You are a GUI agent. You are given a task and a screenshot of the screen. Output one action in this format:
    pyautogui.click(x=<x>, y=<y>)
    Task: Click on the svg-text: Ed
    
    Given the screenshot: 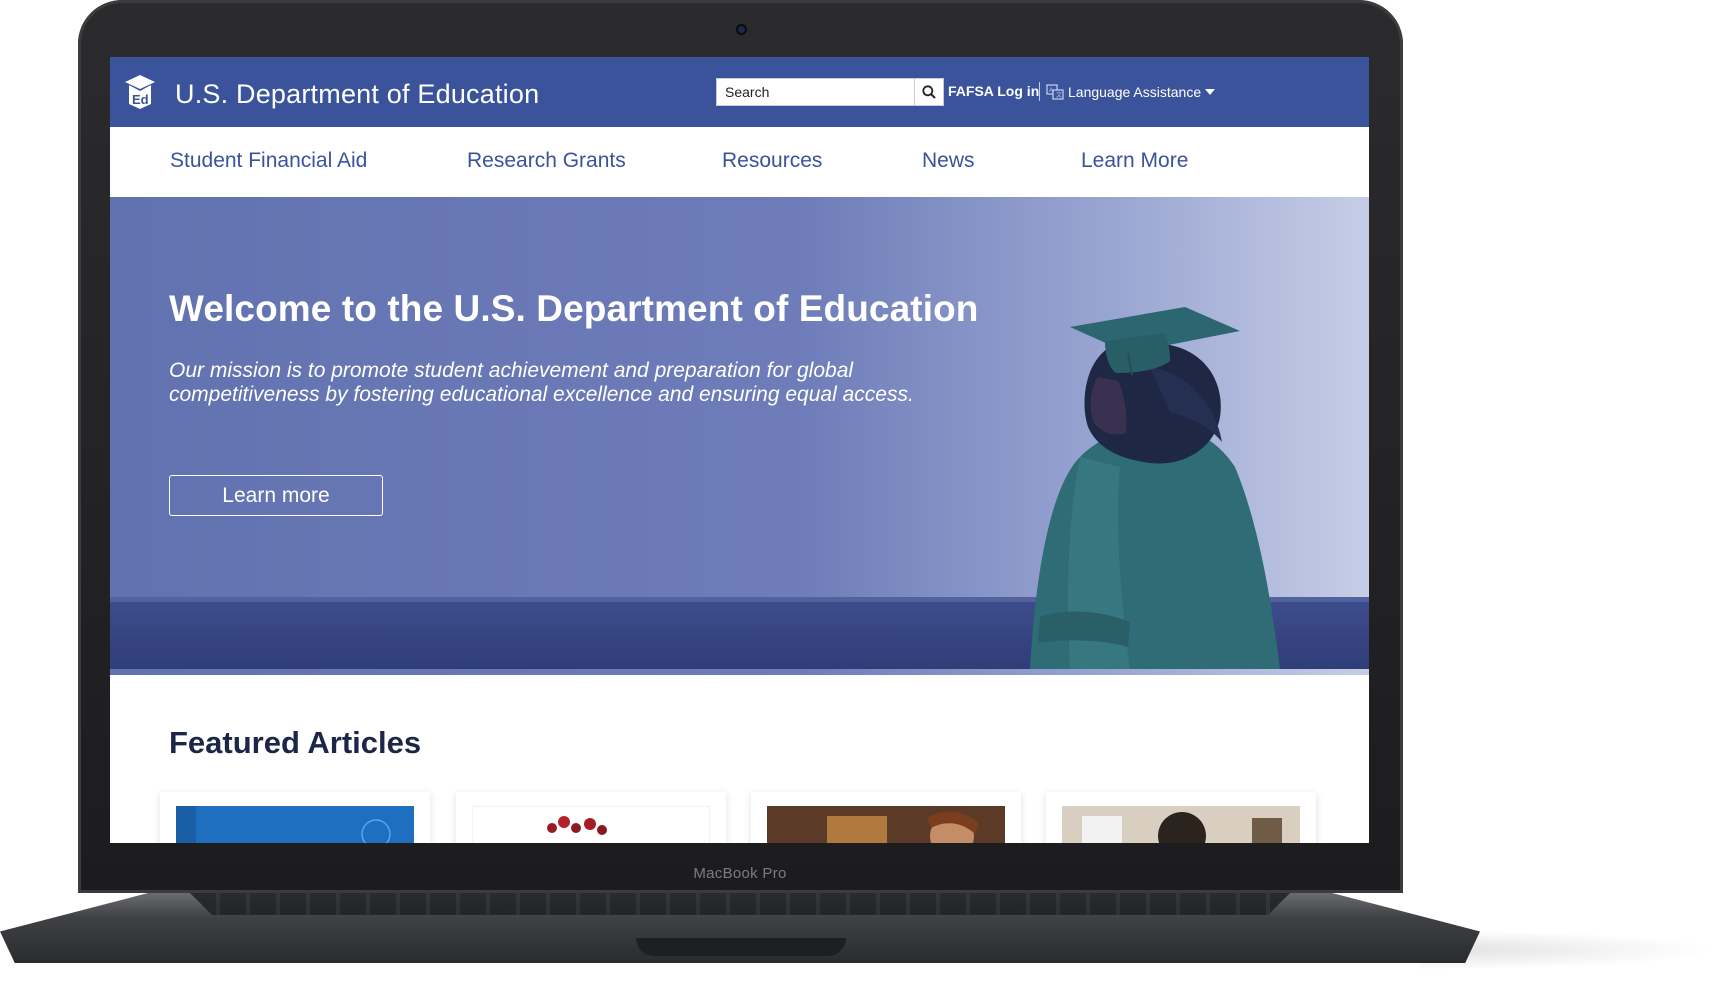 What is the action you would take?
    pyautogui.click(x=140, y=99)
    